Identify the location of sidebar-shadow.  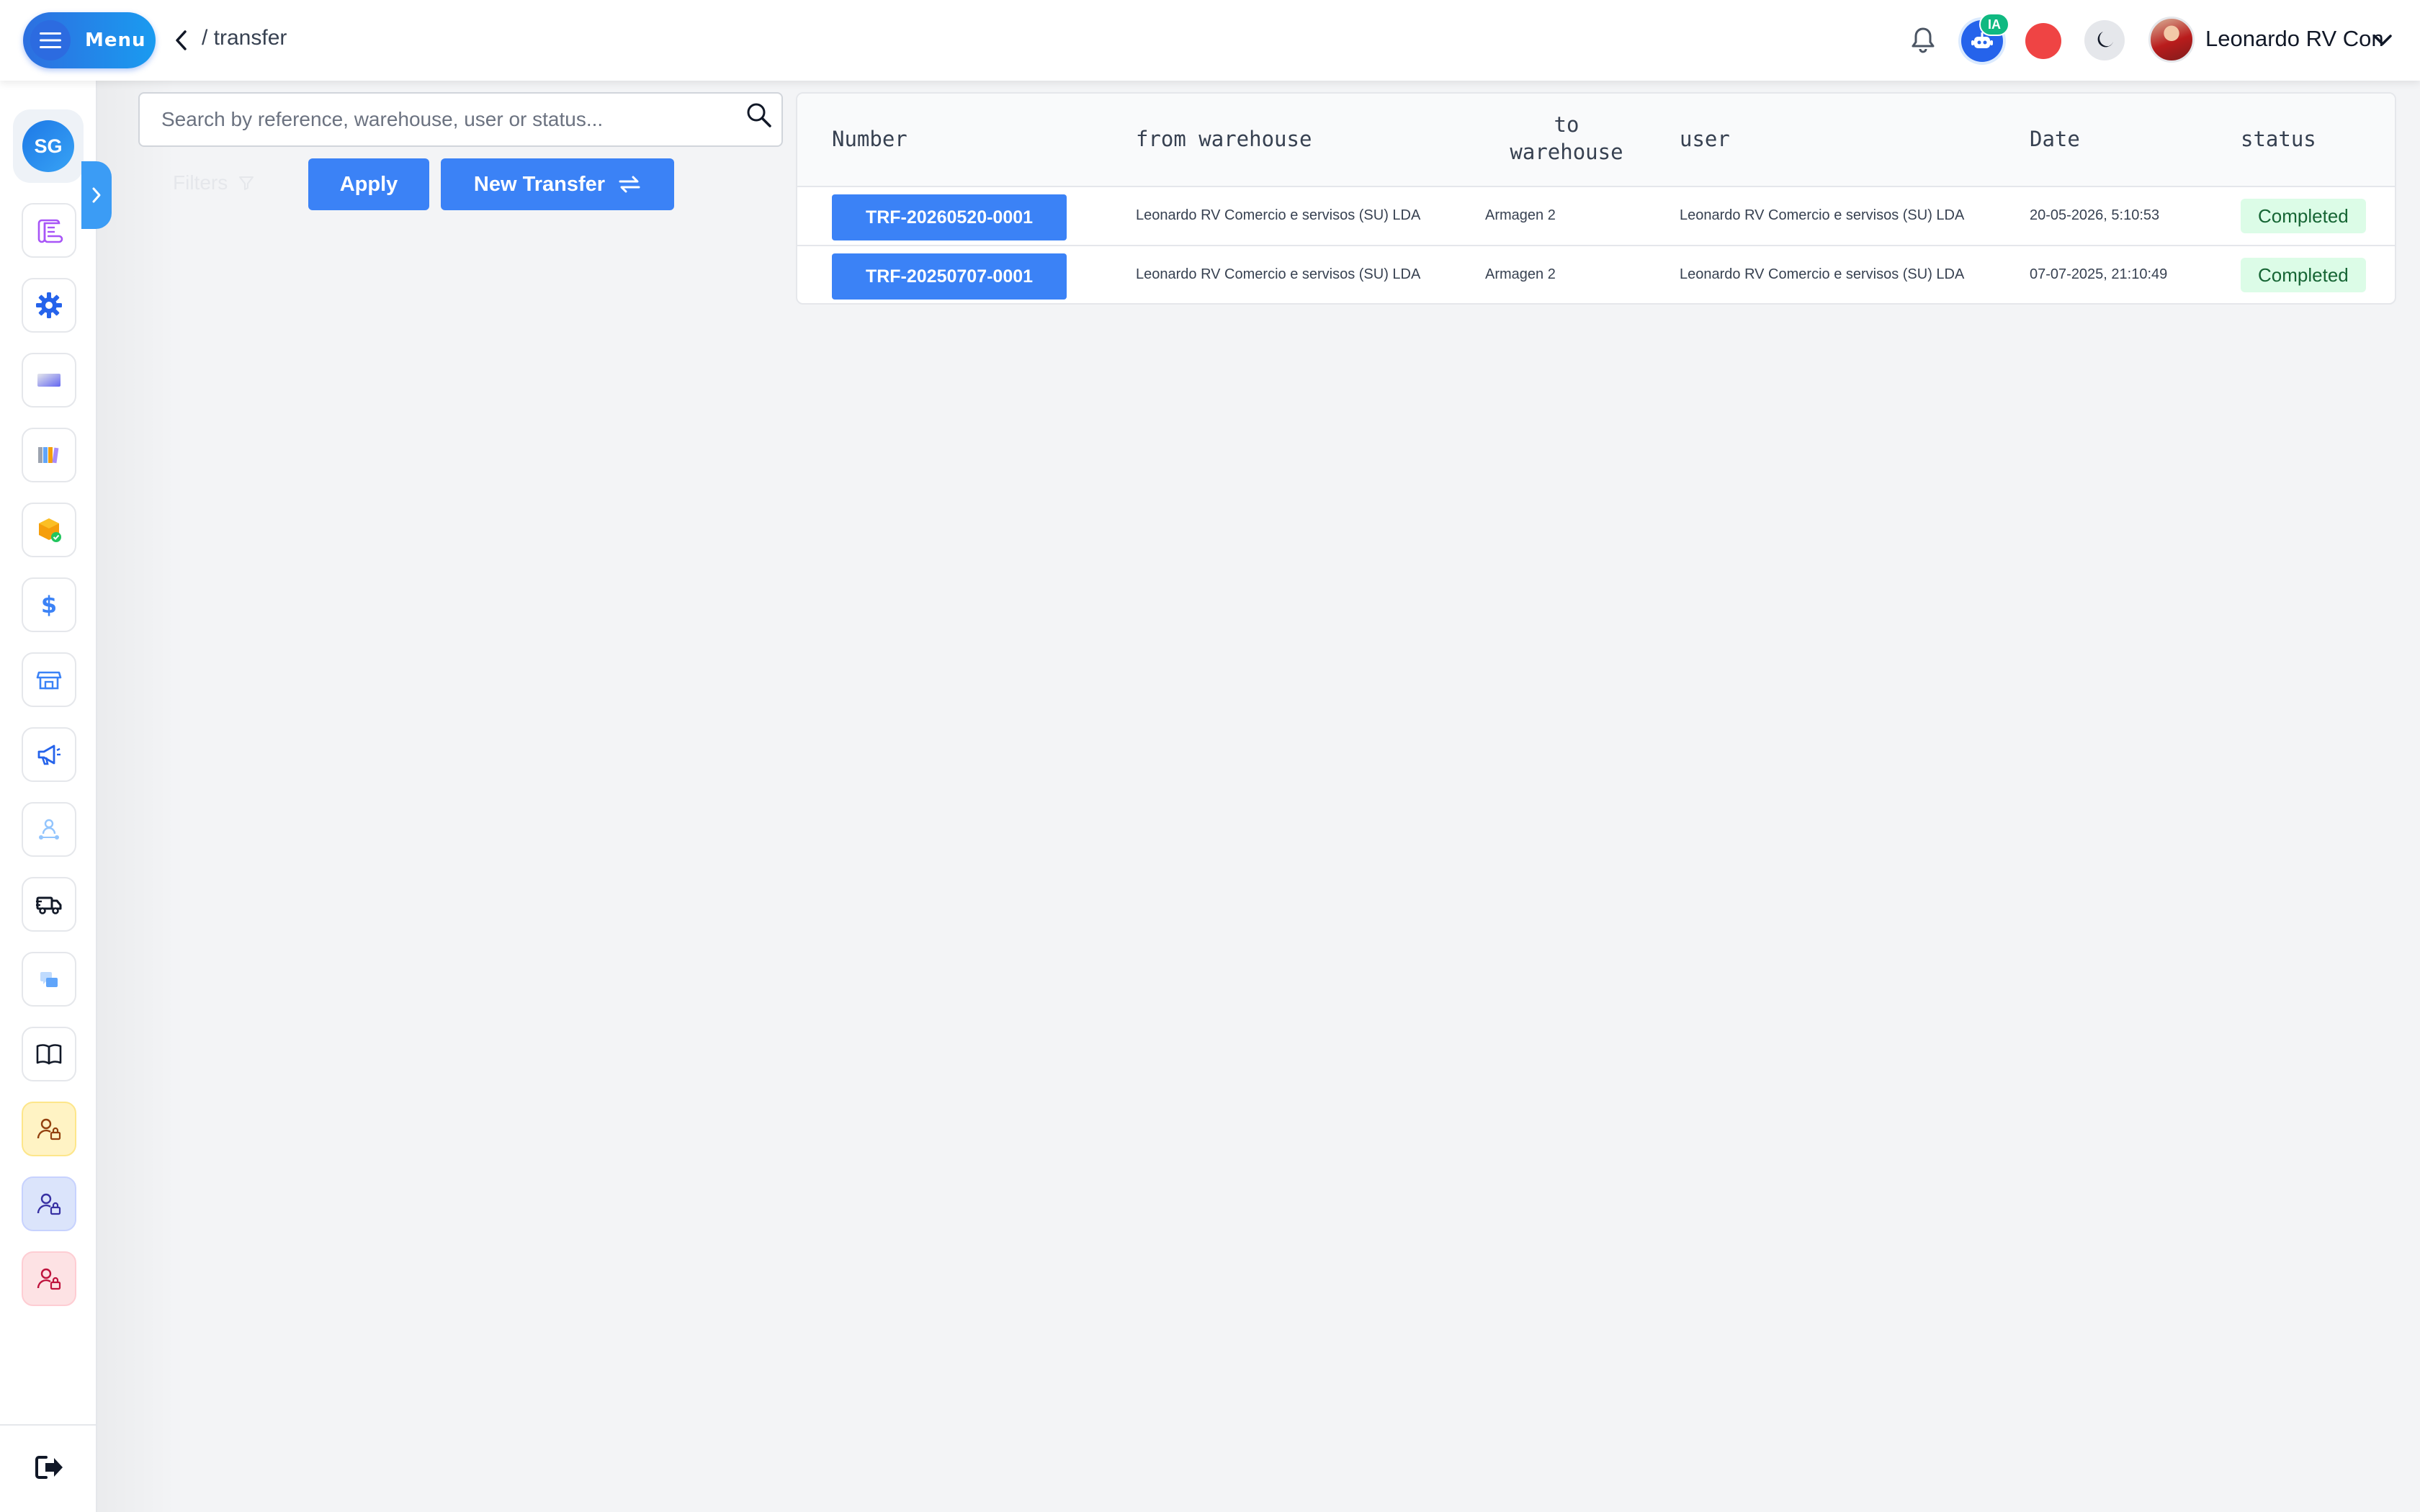
(136, 796).